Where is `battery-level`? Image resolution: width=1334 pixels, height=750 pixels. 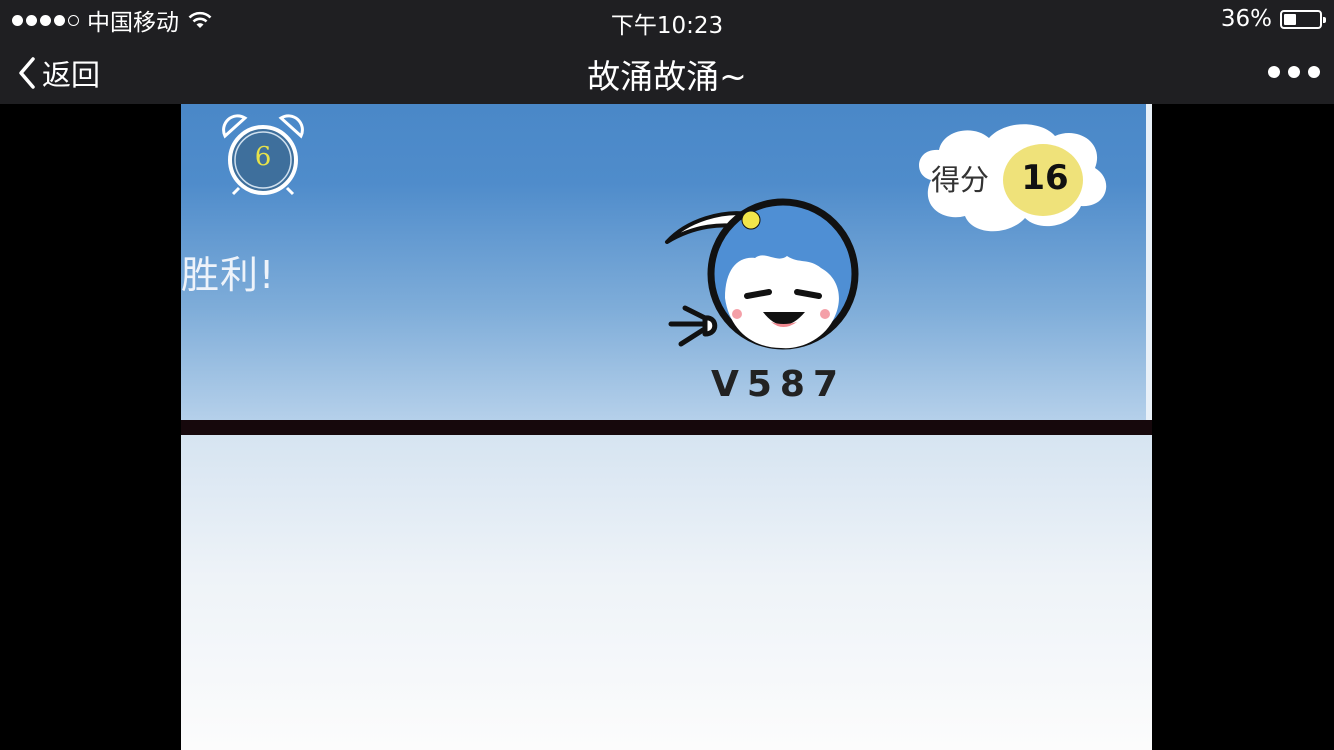
battery-level is located at coordinates (1290, 19).